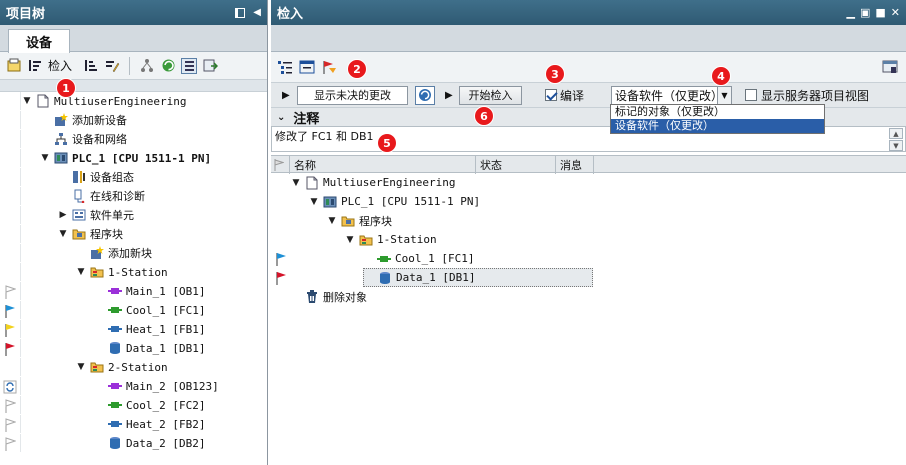  I want to click on sort-down-icon, so click(35, 66).